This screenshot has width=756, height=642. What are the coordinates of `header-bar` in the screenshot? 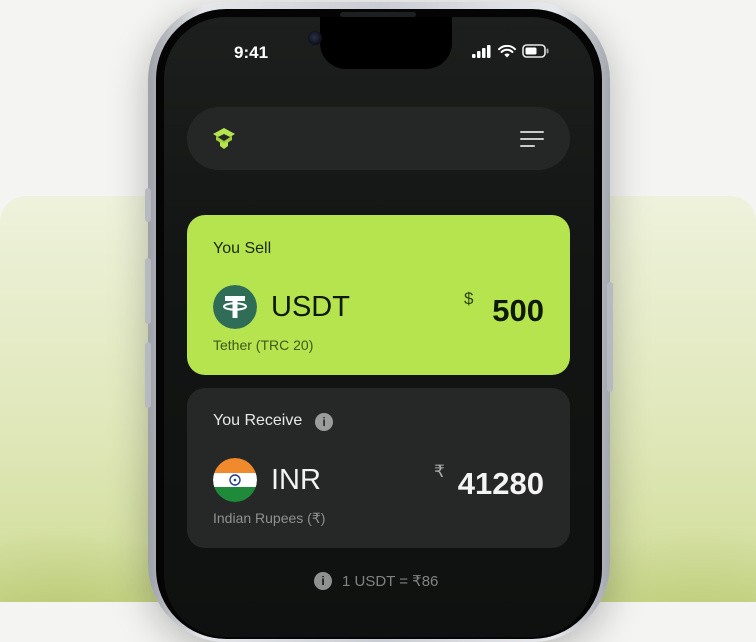 It's located at (378, 138).